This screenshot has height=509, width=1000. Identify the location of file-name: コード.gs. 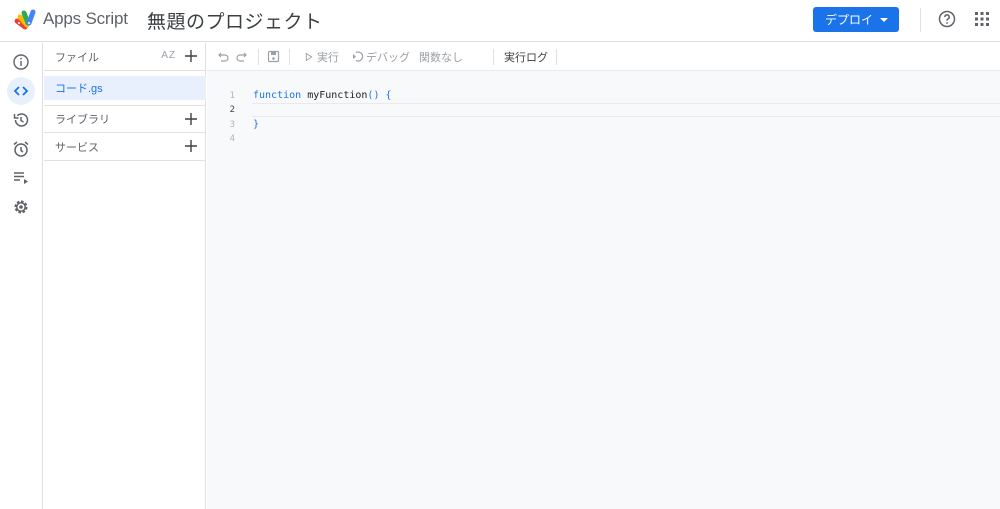
(79, 89).